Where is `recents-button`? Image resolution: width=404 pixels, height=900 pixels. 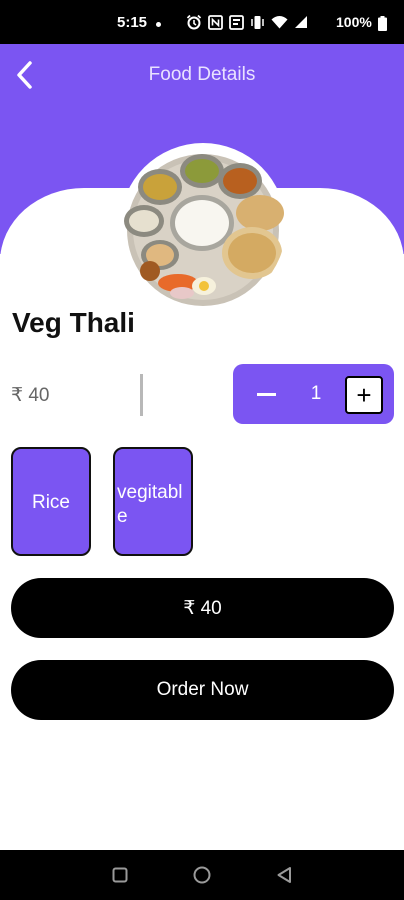
recents-button is located at coordinates (120, 875).